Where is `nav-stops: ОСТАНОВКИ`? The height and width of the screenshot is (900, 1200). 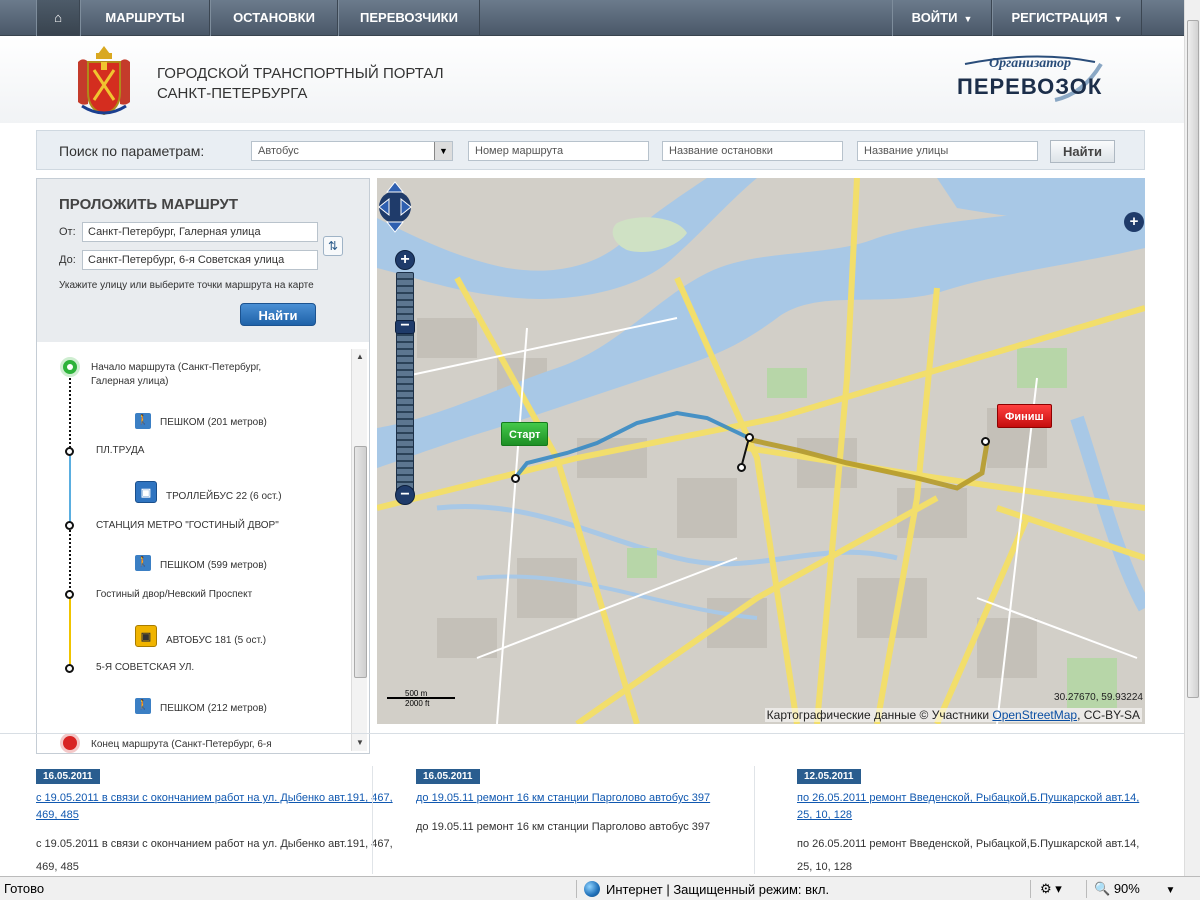 nav-stops: ОСТАНОВКИ is located at coordinates (274, 18).